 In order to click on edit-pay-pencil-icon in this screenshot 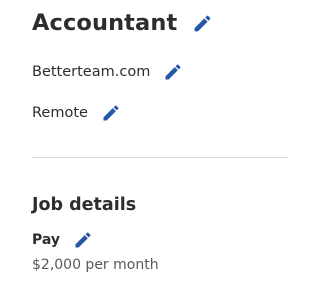, I will do `click(83, 240)`.